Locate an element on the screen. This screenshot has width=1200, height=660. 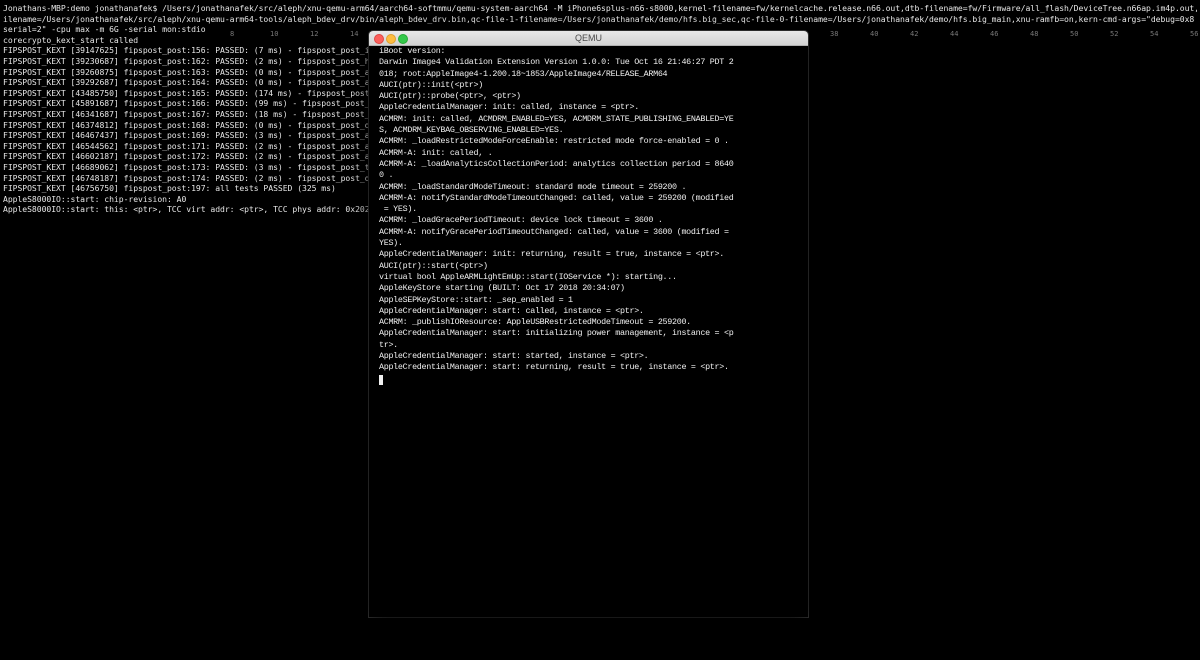
window-title: QEMU is located at coordinates (588, 38).